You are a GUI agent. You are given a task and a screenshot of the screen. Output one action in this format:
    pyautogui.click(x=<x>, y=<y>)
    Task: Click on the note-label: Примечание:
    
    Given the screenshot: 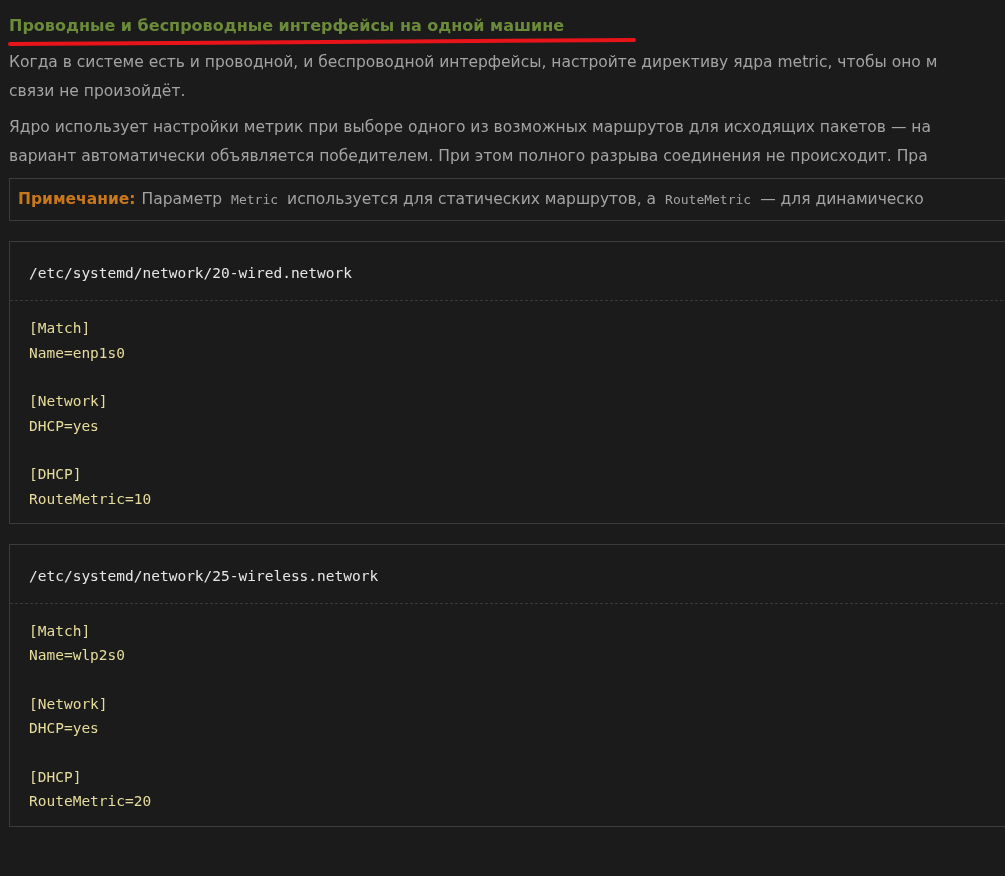 What is the action you would take?
    pyautogui.click(x=77, y=199)
    